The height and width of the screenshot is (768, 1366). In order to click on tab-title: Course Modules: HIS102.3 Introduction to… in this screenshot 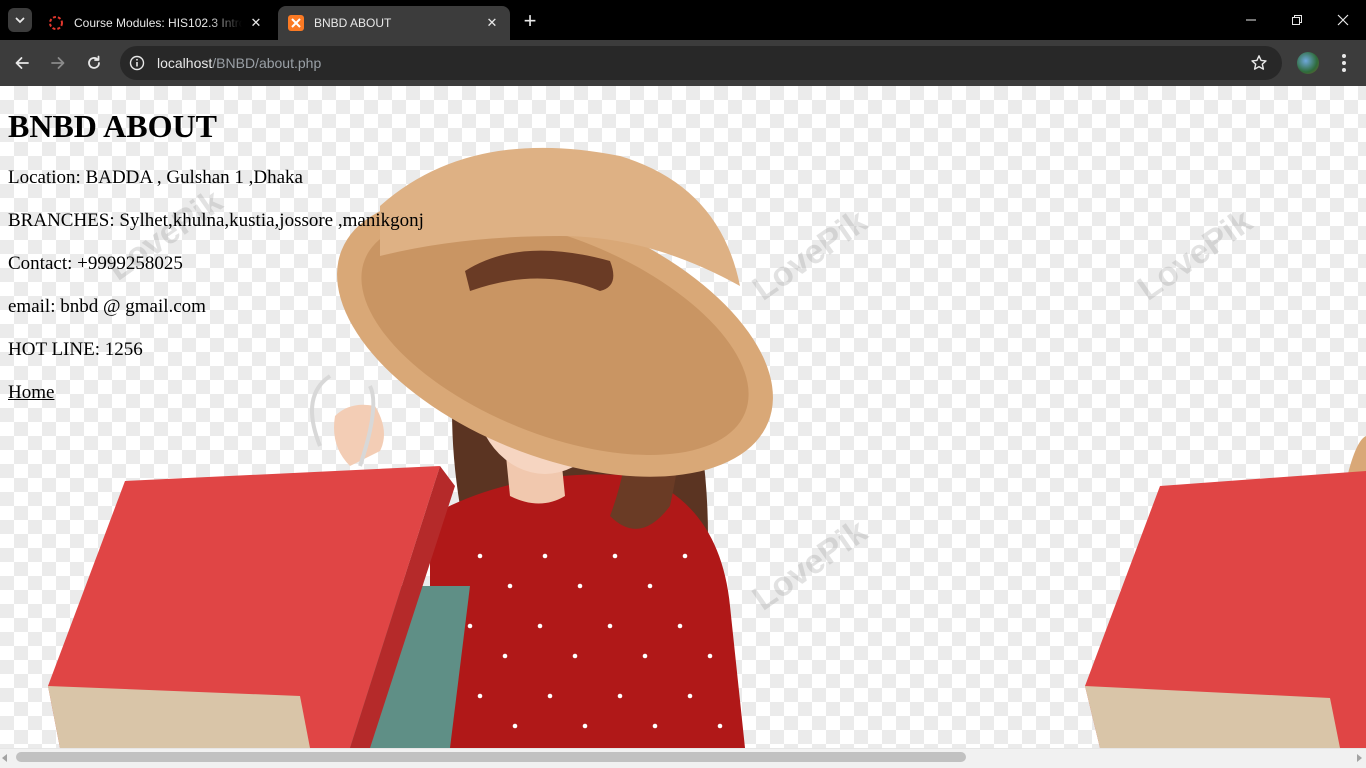, I will do `click(158, 23)`.